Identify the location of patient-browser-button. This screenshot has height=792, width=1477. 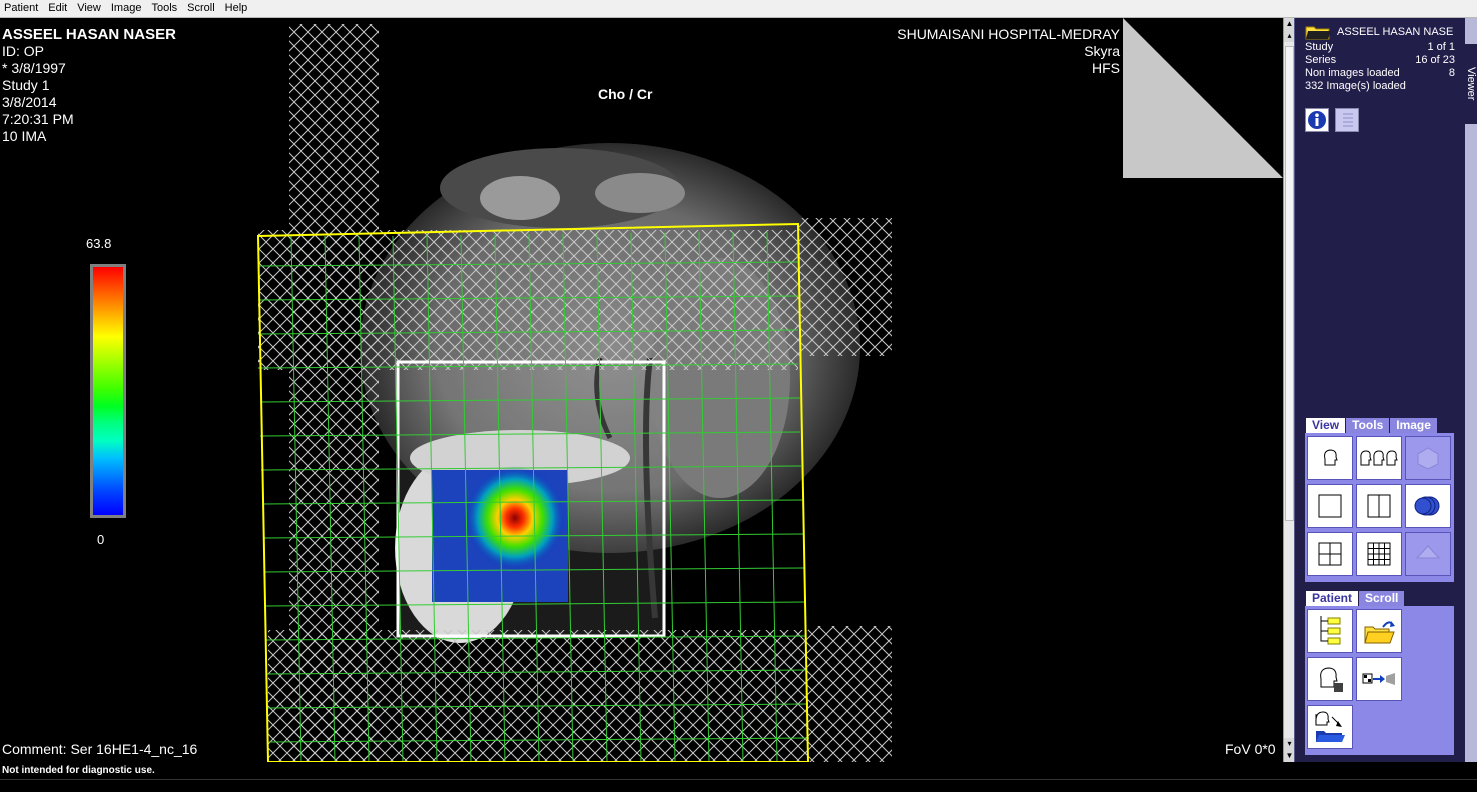
(1330, 631).